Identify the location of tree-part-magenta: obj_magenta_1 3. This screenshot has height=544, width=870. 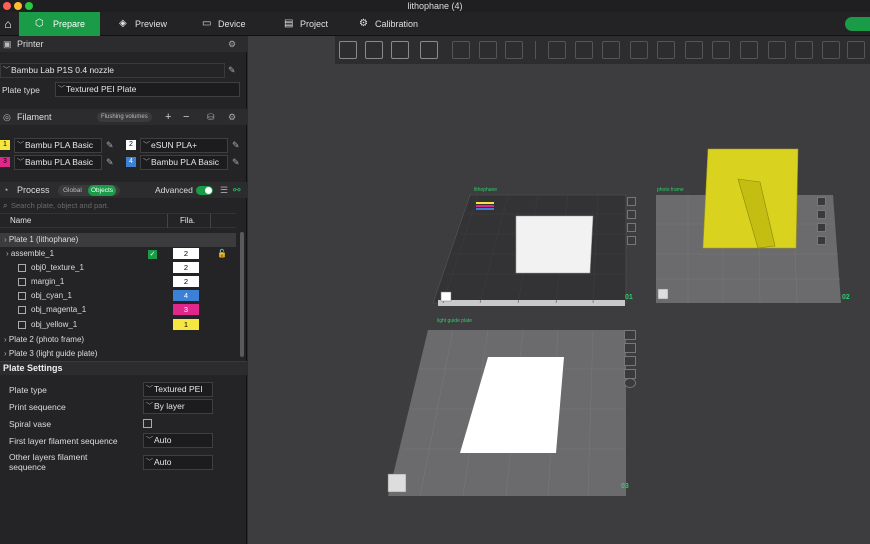
(118, 310).